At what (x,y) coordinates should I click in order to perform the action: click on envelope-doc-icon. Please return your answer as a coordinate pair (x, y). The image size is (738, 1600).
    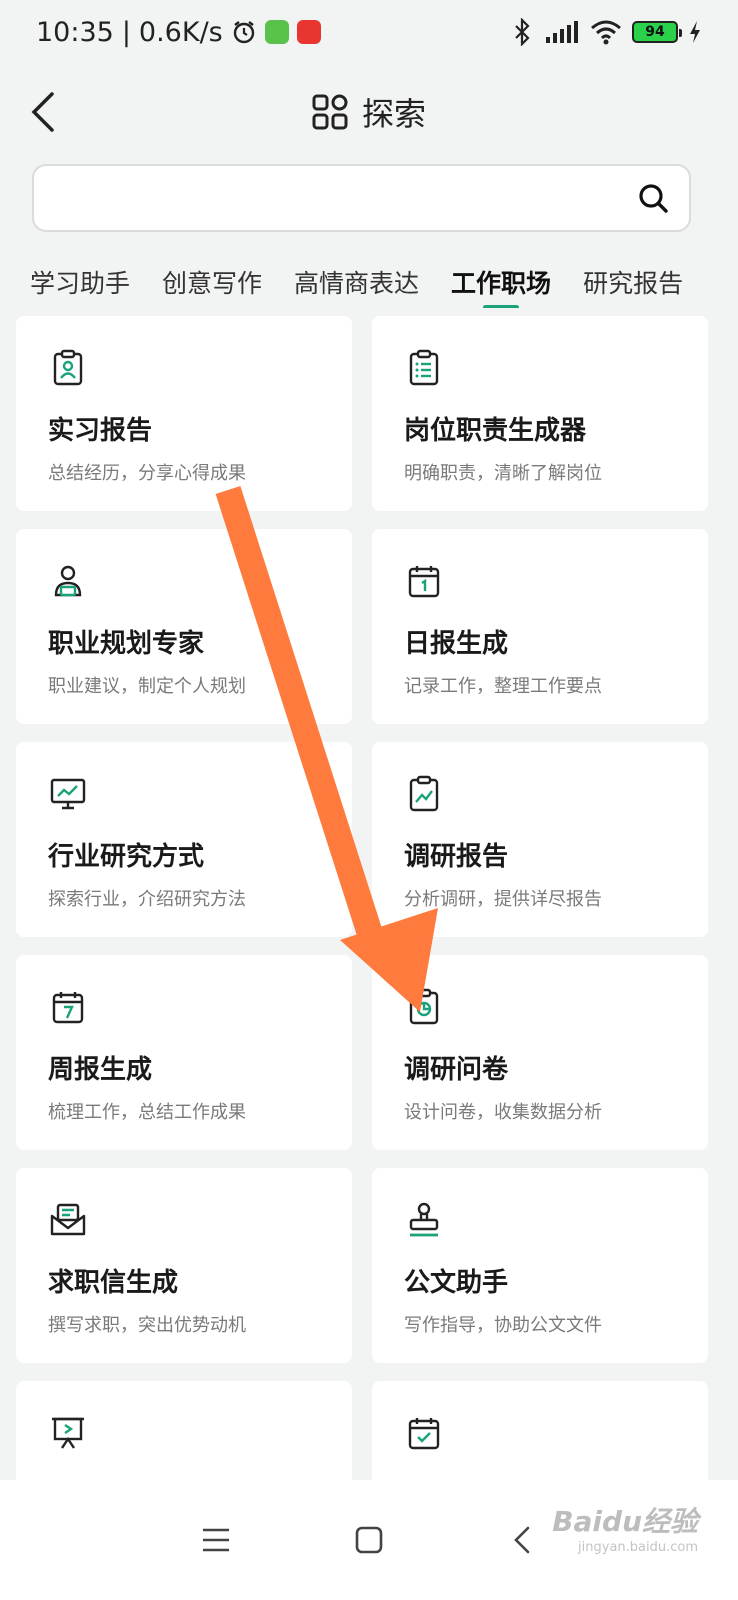
    Looking at the image, I should click on (68, 1219).